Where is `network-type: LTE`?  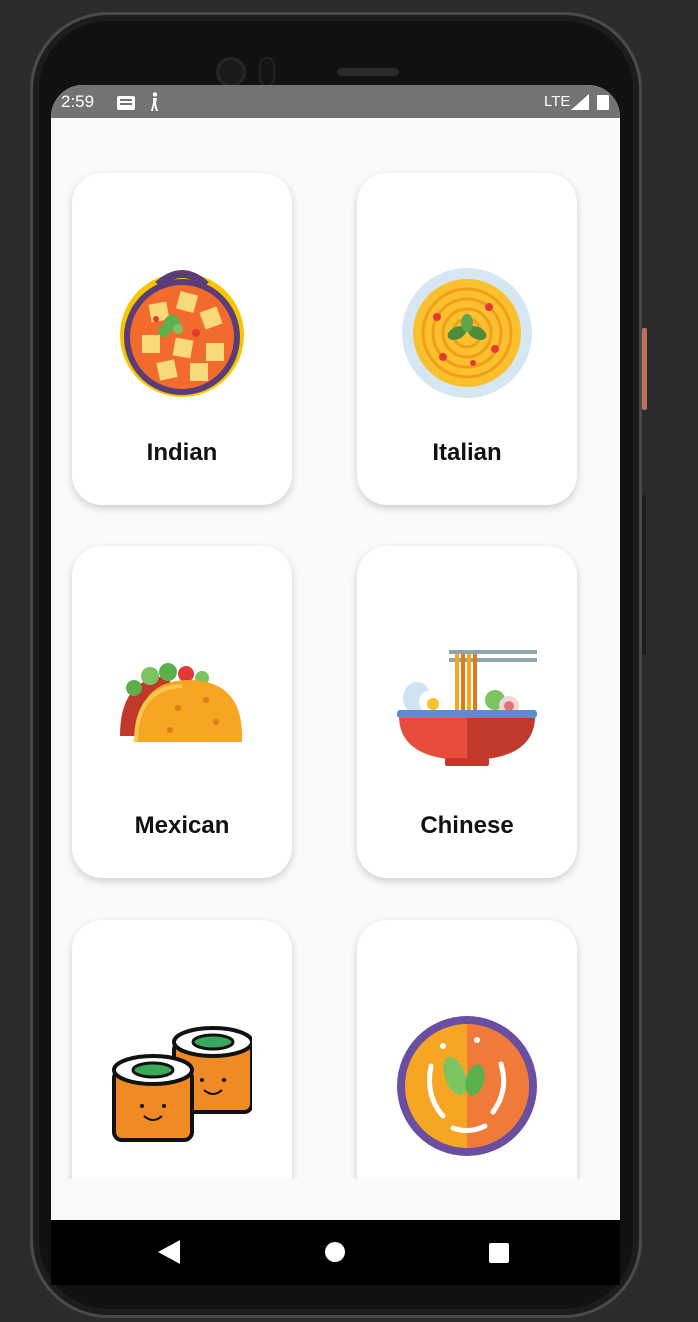 network-type: LTE is located at coordinates (557, 101).